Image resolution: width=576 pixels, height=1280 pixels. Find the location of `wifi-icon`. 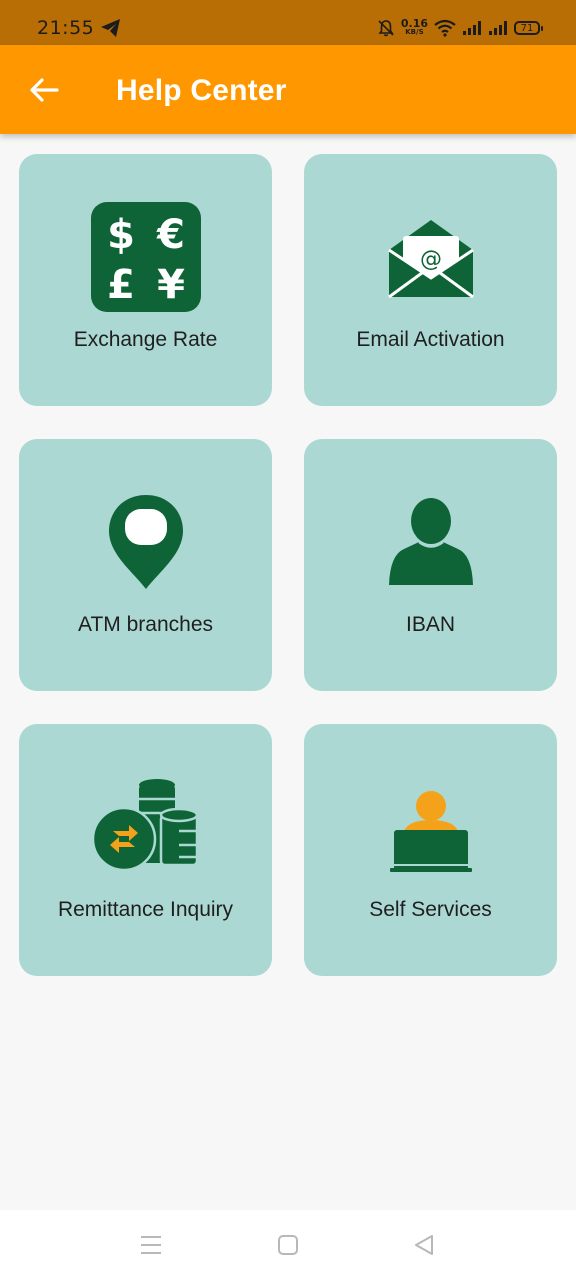

wifi-icon is located at coordinates (445, 28).